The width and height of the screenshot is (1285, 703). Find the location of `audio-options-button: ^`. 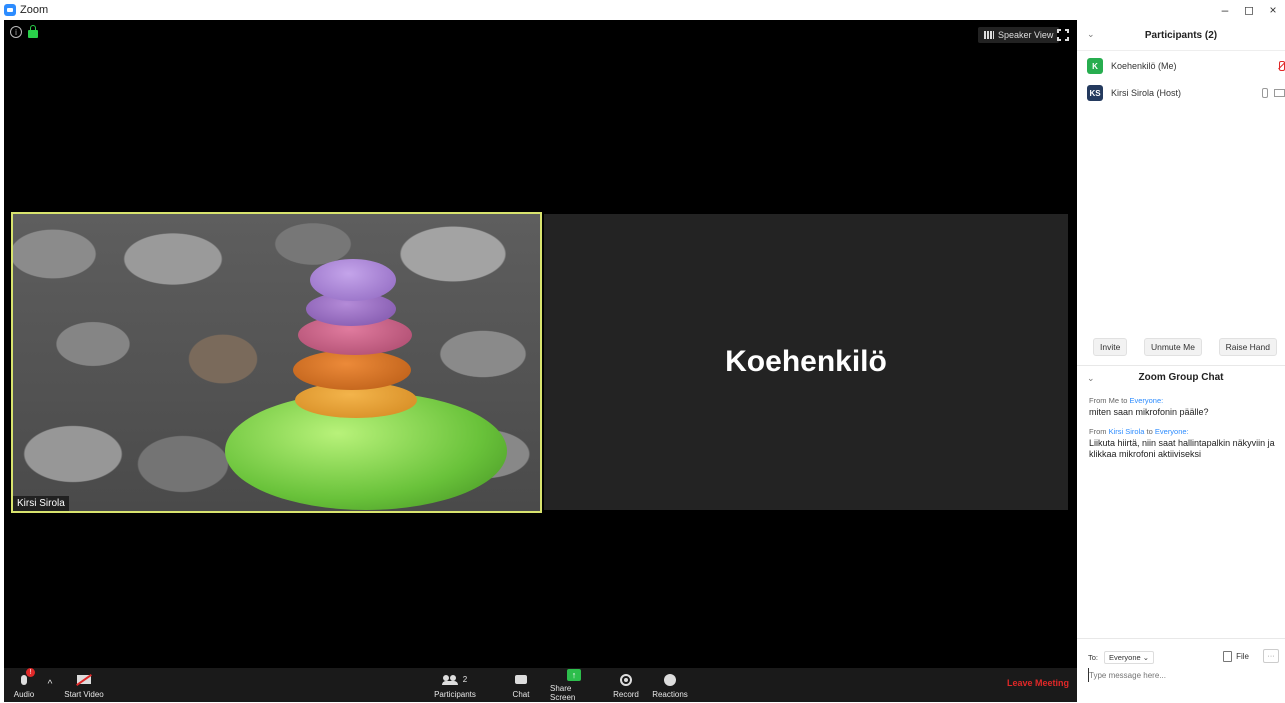

audio-options-button: ^ is located at coordinates (50, 685).